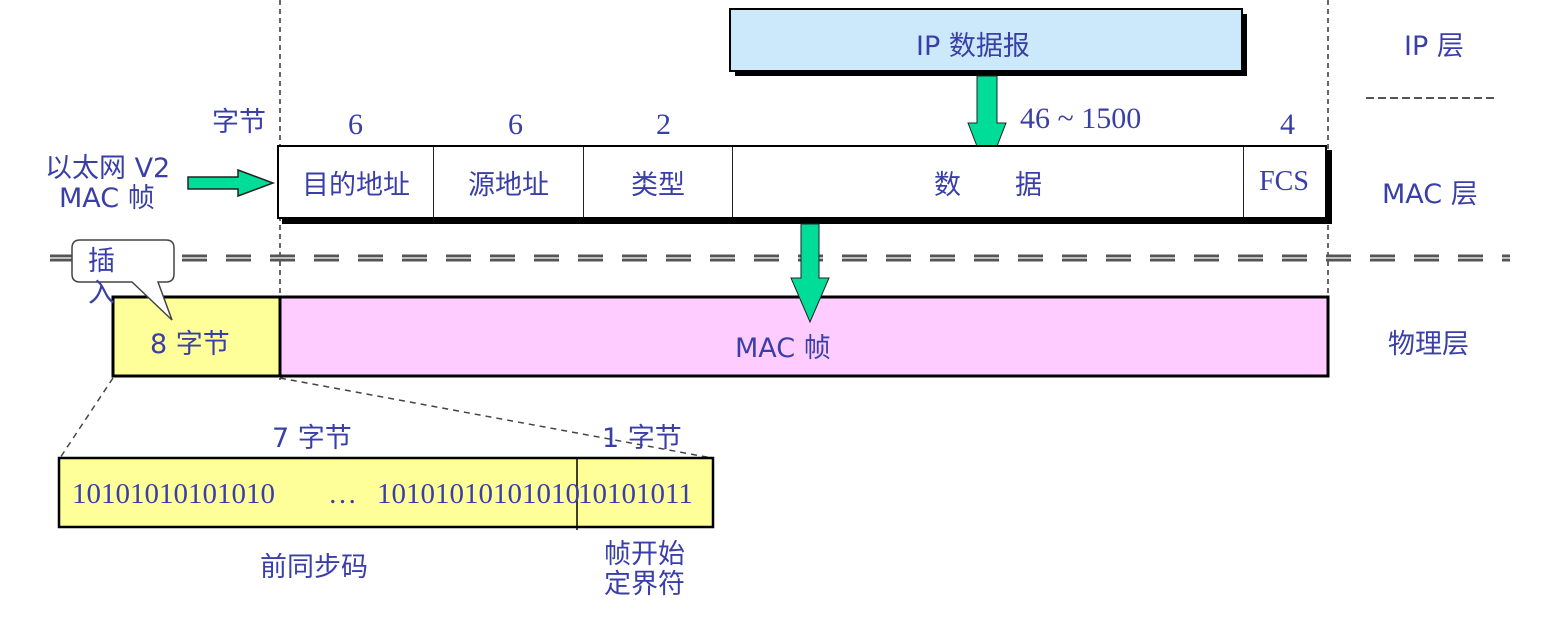 This screenshot has width=1543, height=622. I want to click on layer-label-physical: 物理层, so click(1428, 344).